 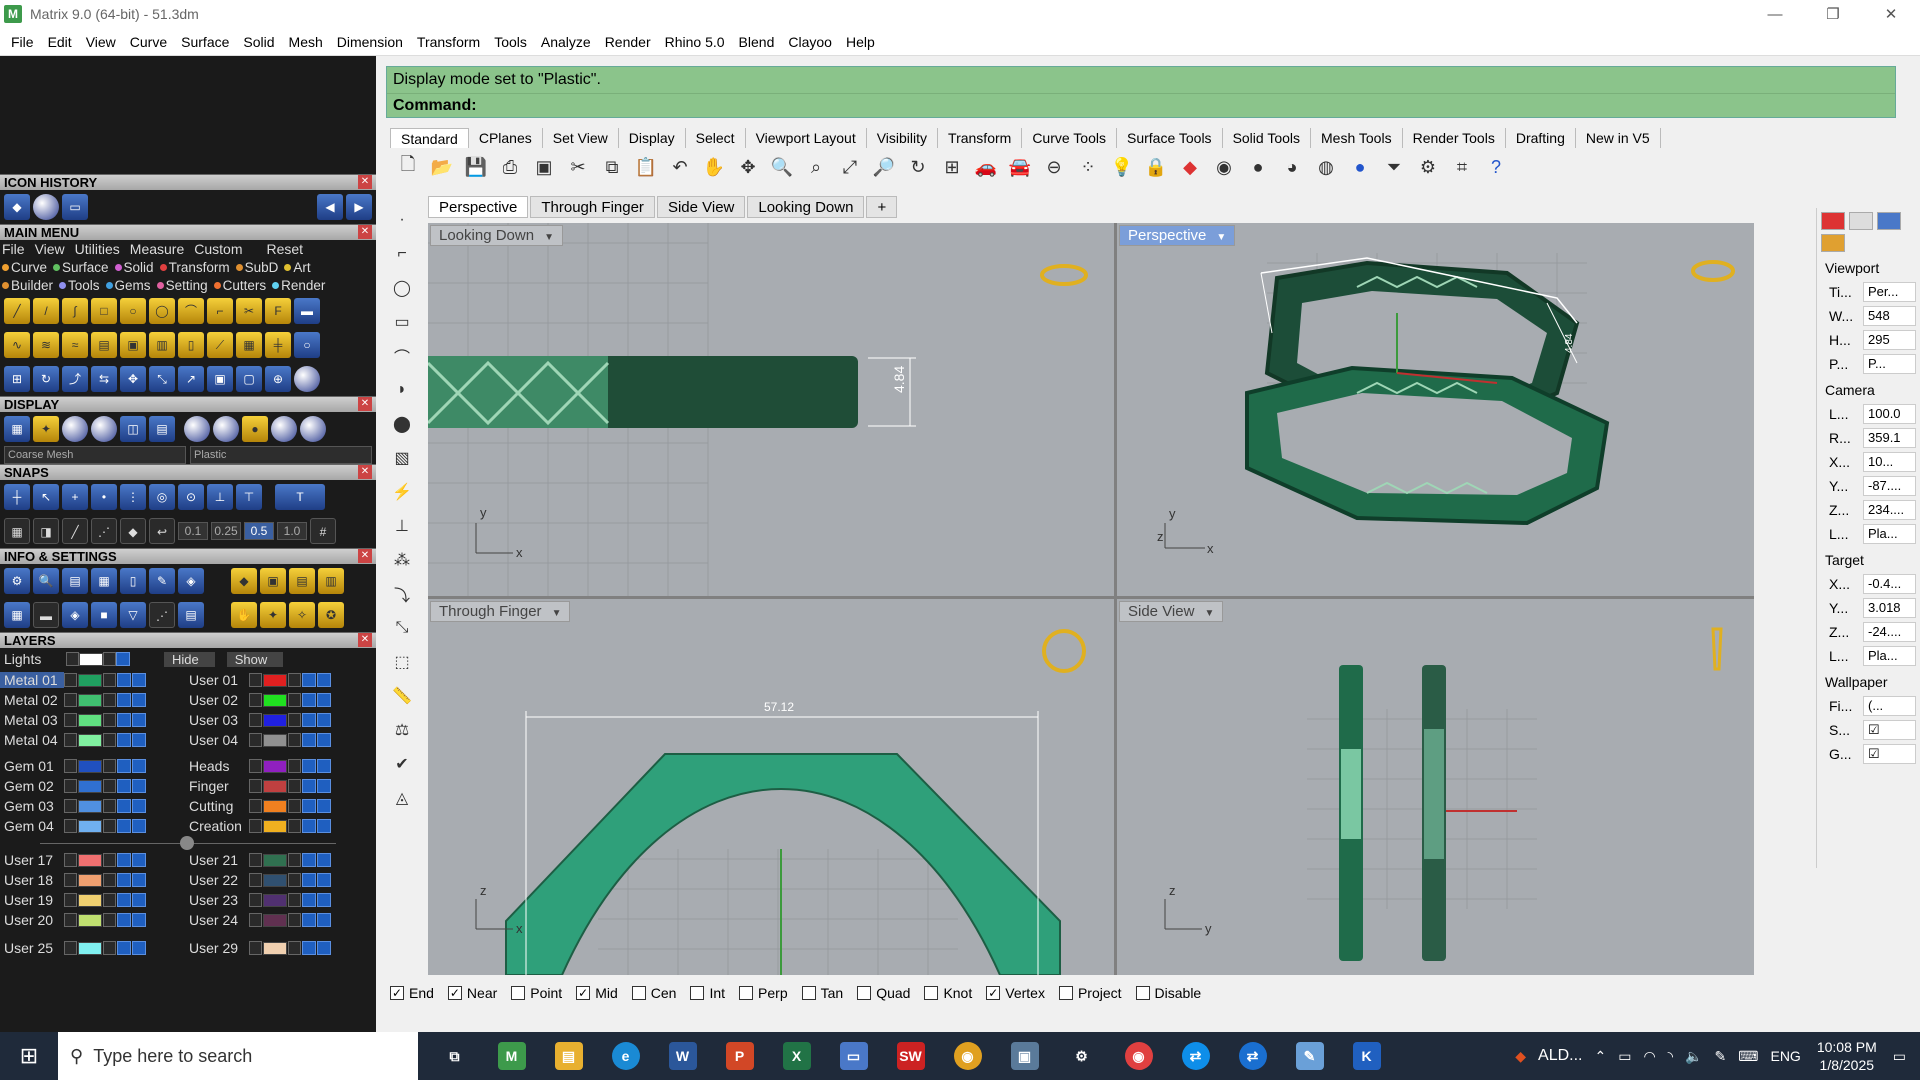 What do you see at coordinates (1122, 167) in the screenshot?
I see `light-bulb-icon: 💡` at bounding box center [1122, 167].